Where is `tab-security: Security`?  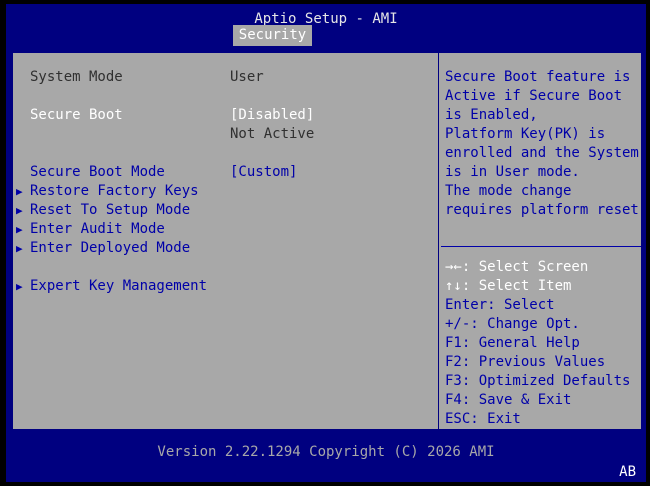
tab-security: Security is located at coordinates (272, 35).